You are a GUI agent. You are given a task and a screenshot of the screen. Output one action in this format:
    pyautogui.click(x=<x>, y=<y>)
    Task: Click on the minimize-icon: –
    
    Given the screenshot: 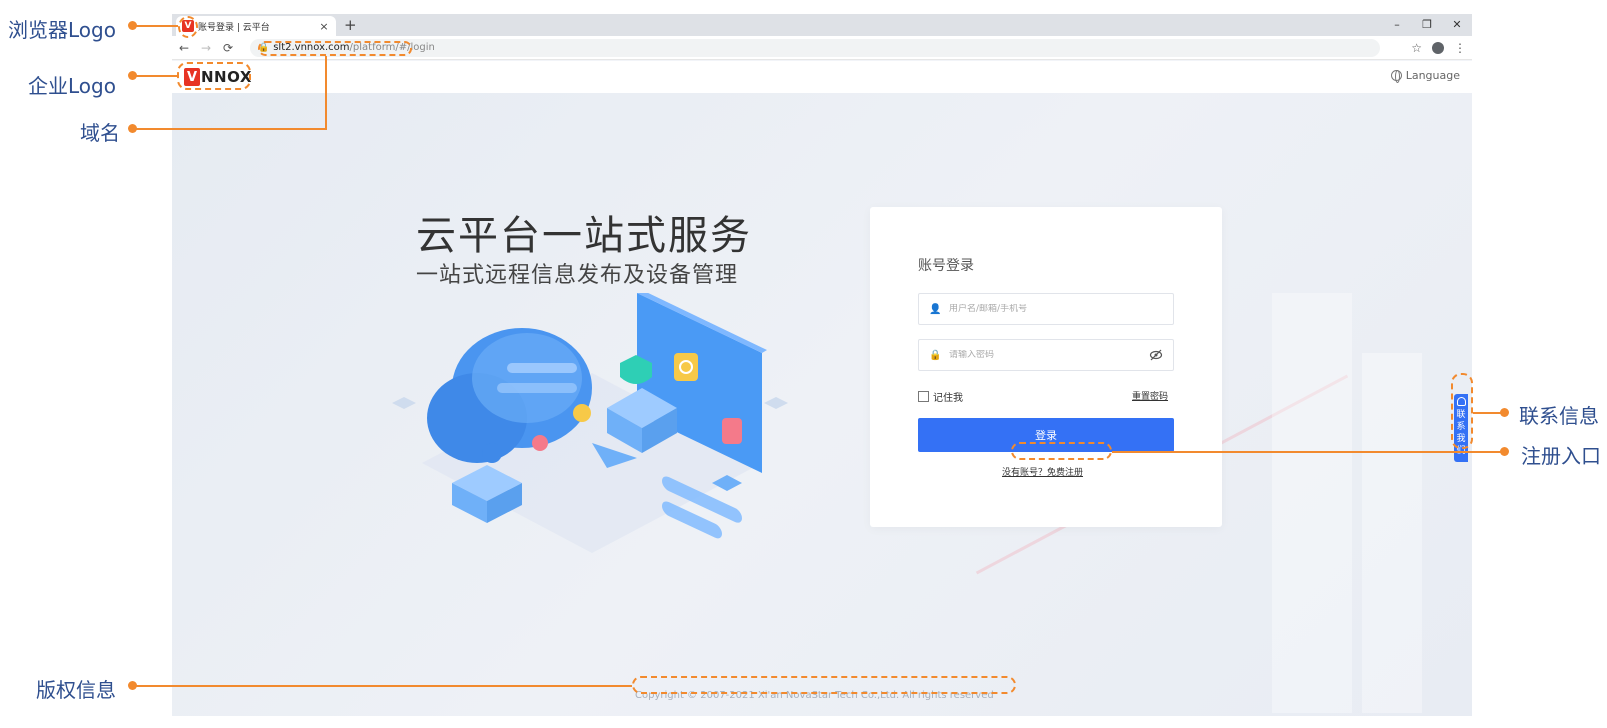 What is the action you would take?
    pyautogui.click(x=1397, y=25)
    